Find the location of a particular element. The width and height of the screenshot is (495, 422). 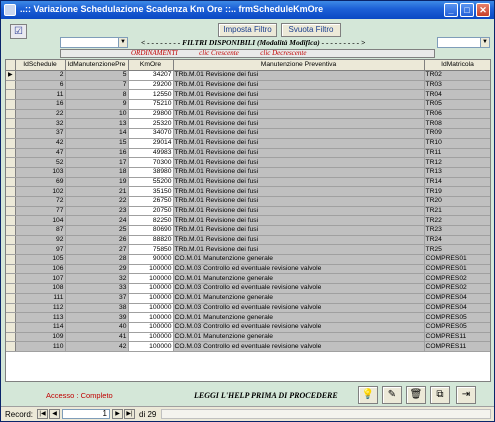

table-row: 97 27 75850 TRb.M.01 Revisione dei fusi TR25 is located at coordinates (248, 250).